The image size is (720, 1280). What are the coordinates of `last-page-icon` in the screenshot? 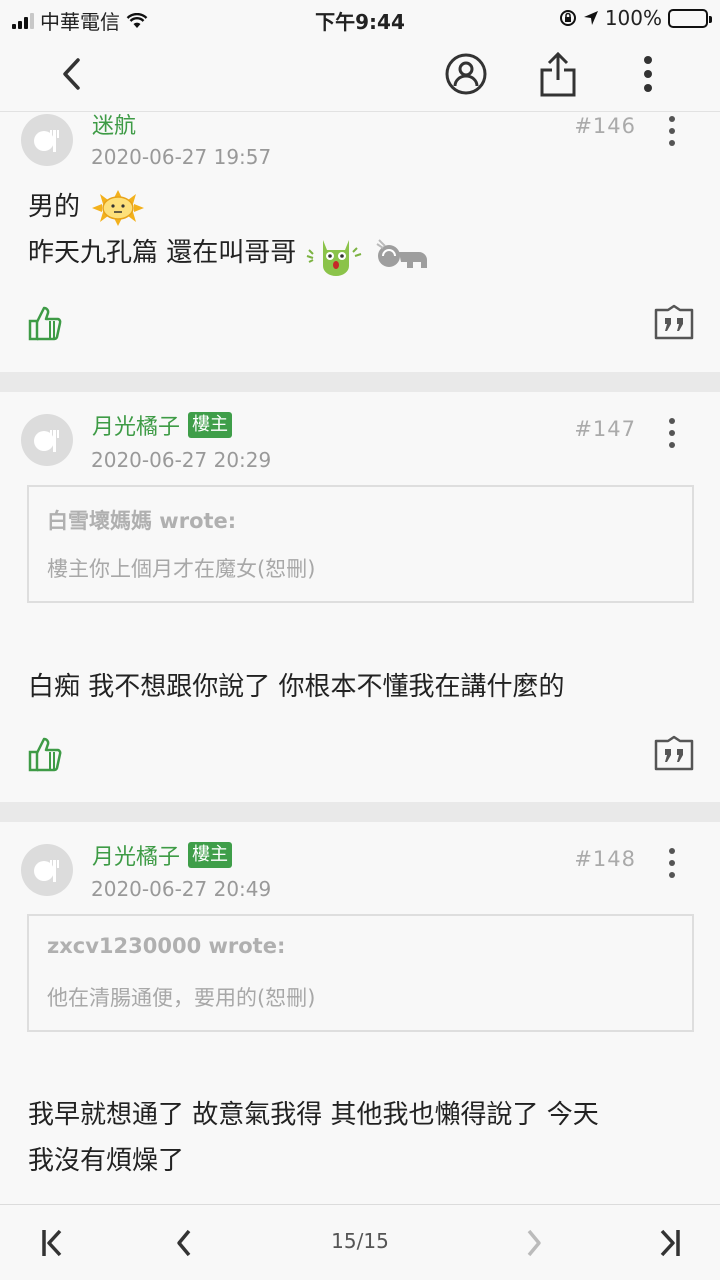 It's located at (670, 1243).